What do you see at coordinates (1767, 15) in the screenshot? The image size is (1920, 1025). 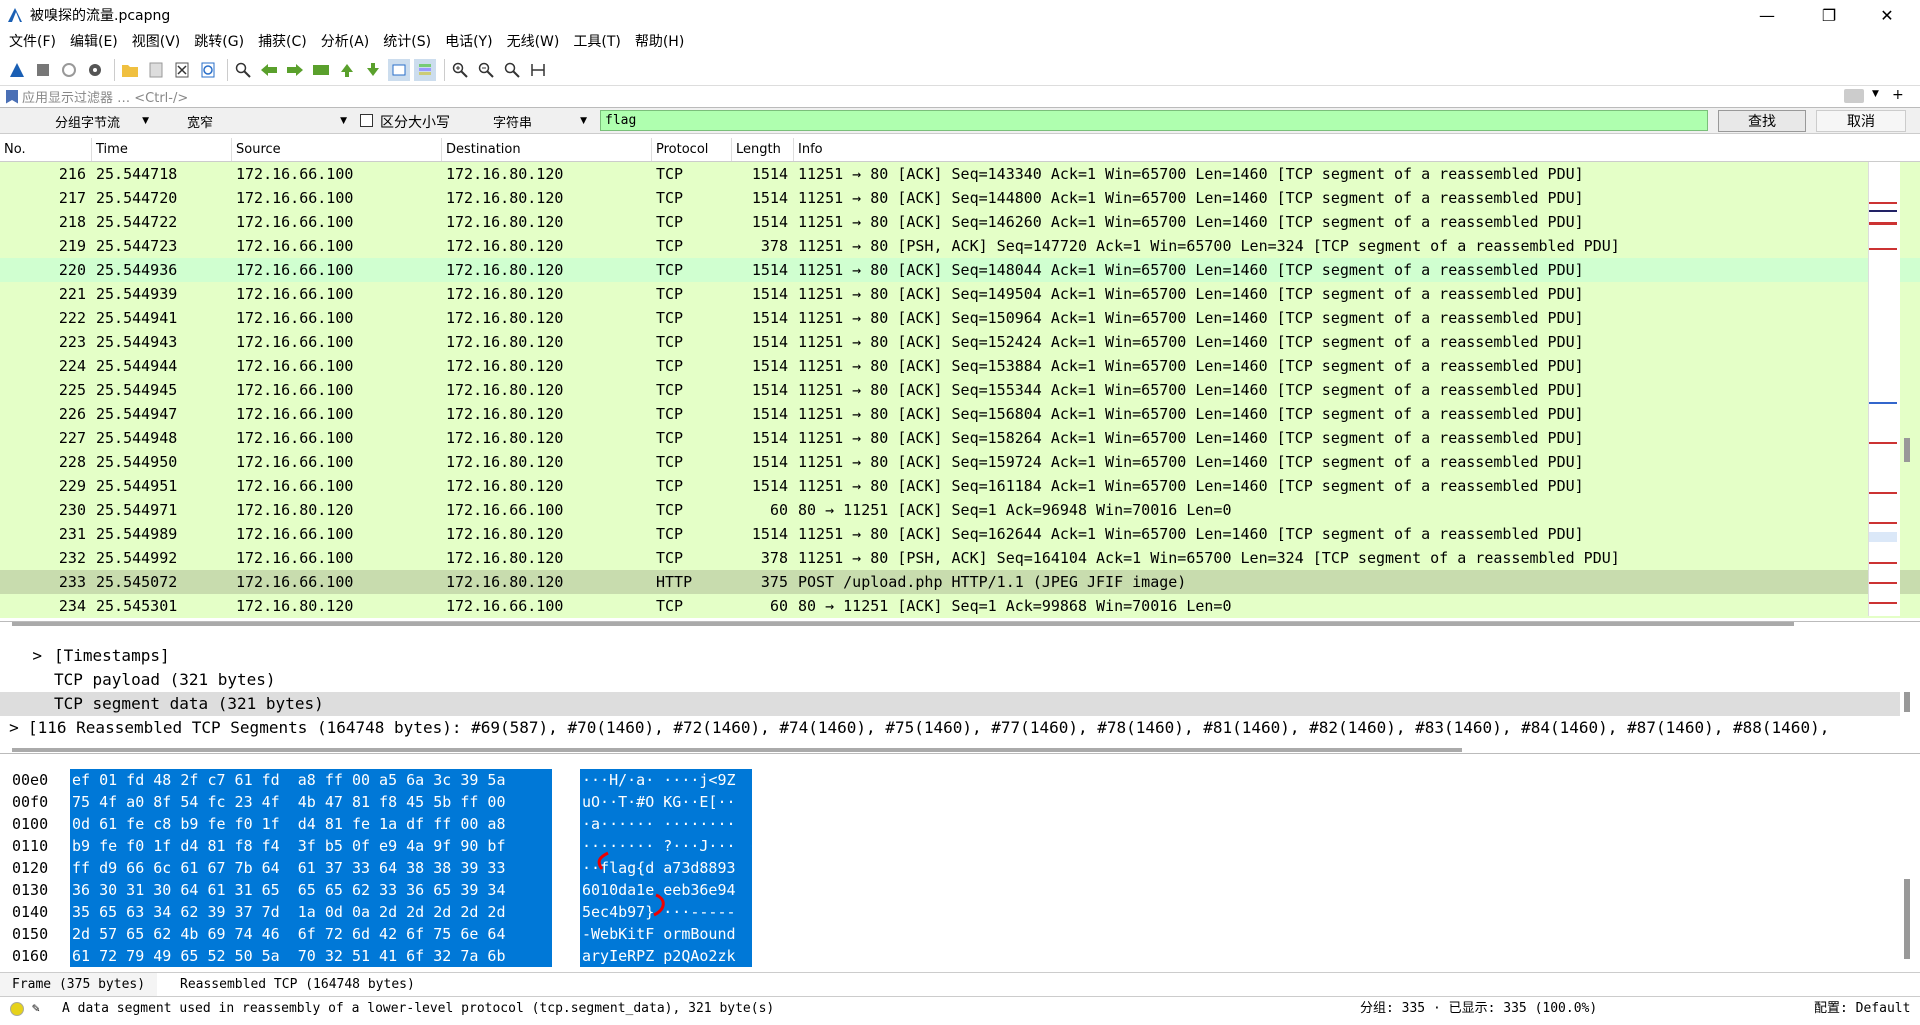 I see `minimize-button: —` at bounding box center [1767, 15].